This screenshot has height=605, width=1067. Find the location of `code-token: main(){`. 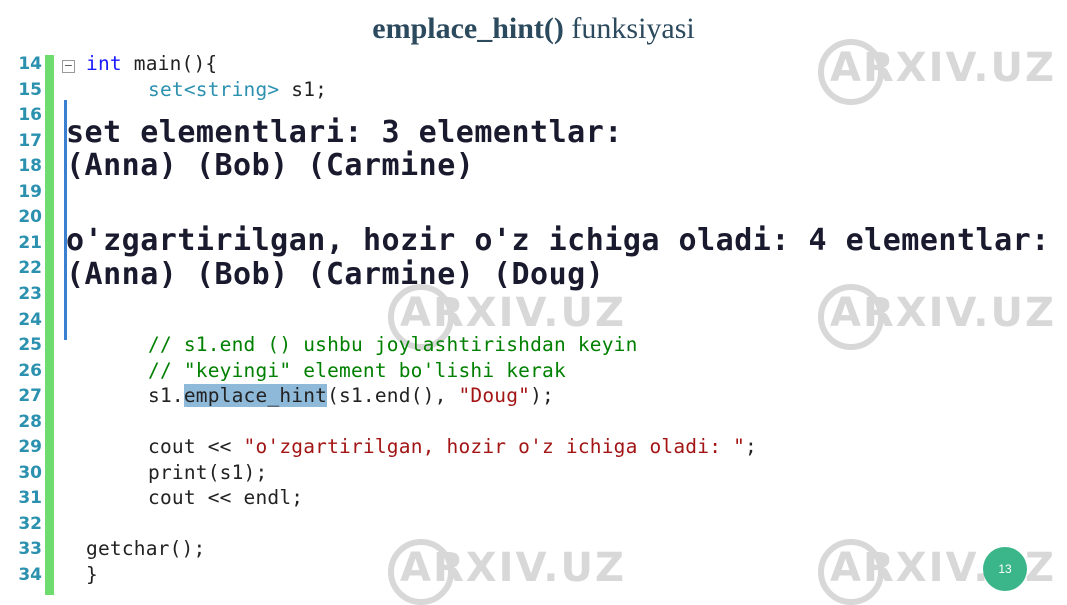

code-token: main(){ is located at coordinates (169, 63).